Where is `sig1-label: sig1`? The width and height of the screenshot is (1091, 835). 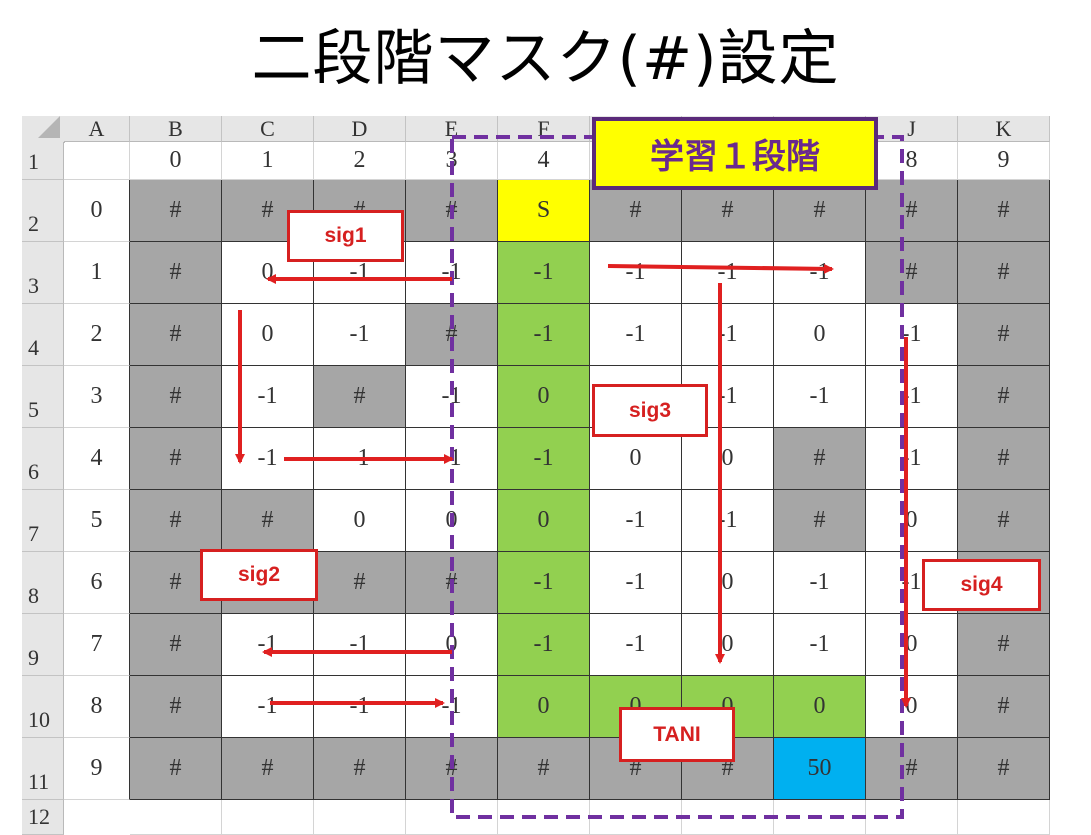 sig1-label: sig1 is located at coordinates (345, 236).